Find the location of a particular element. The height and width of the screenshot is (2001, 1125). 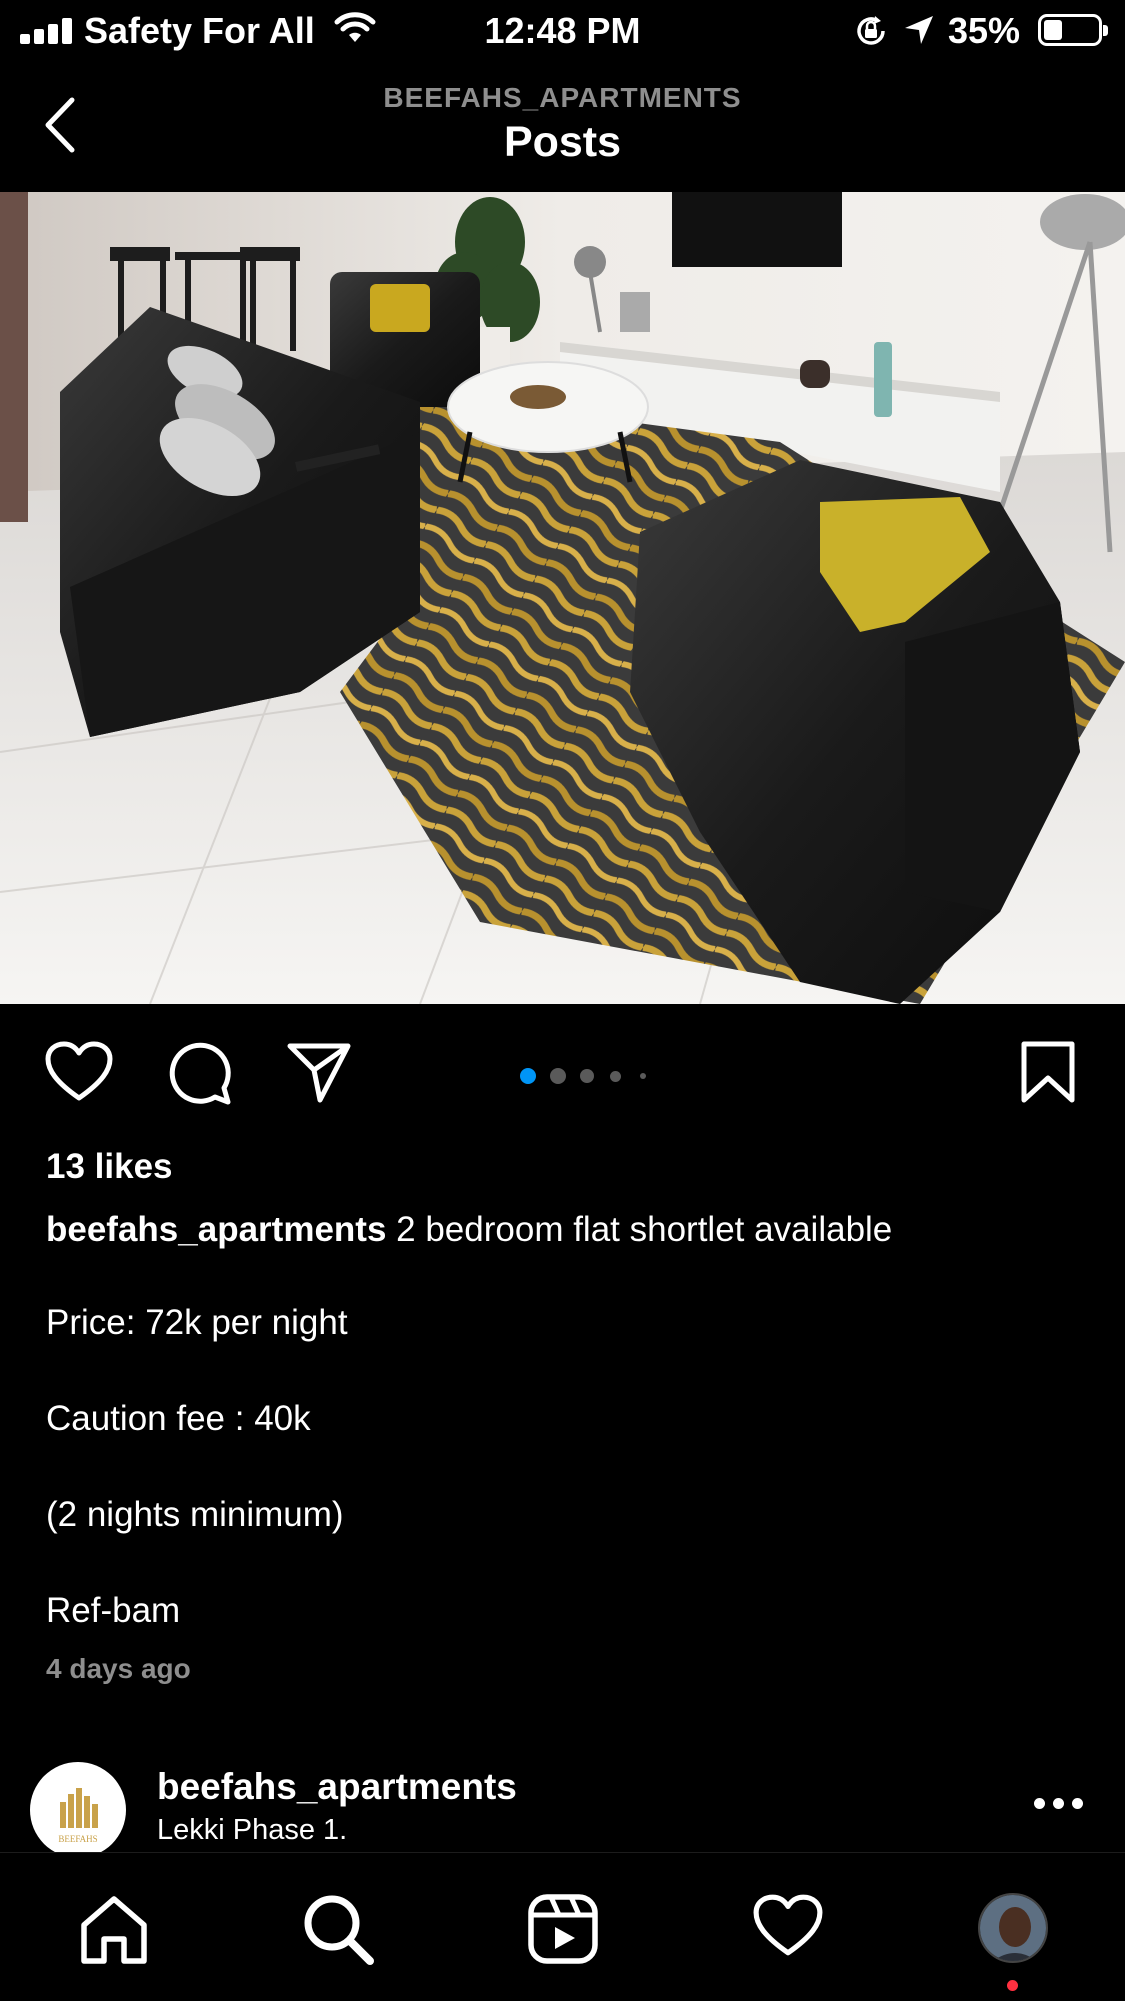

wifi-icon is located at coordinates (355, 27).